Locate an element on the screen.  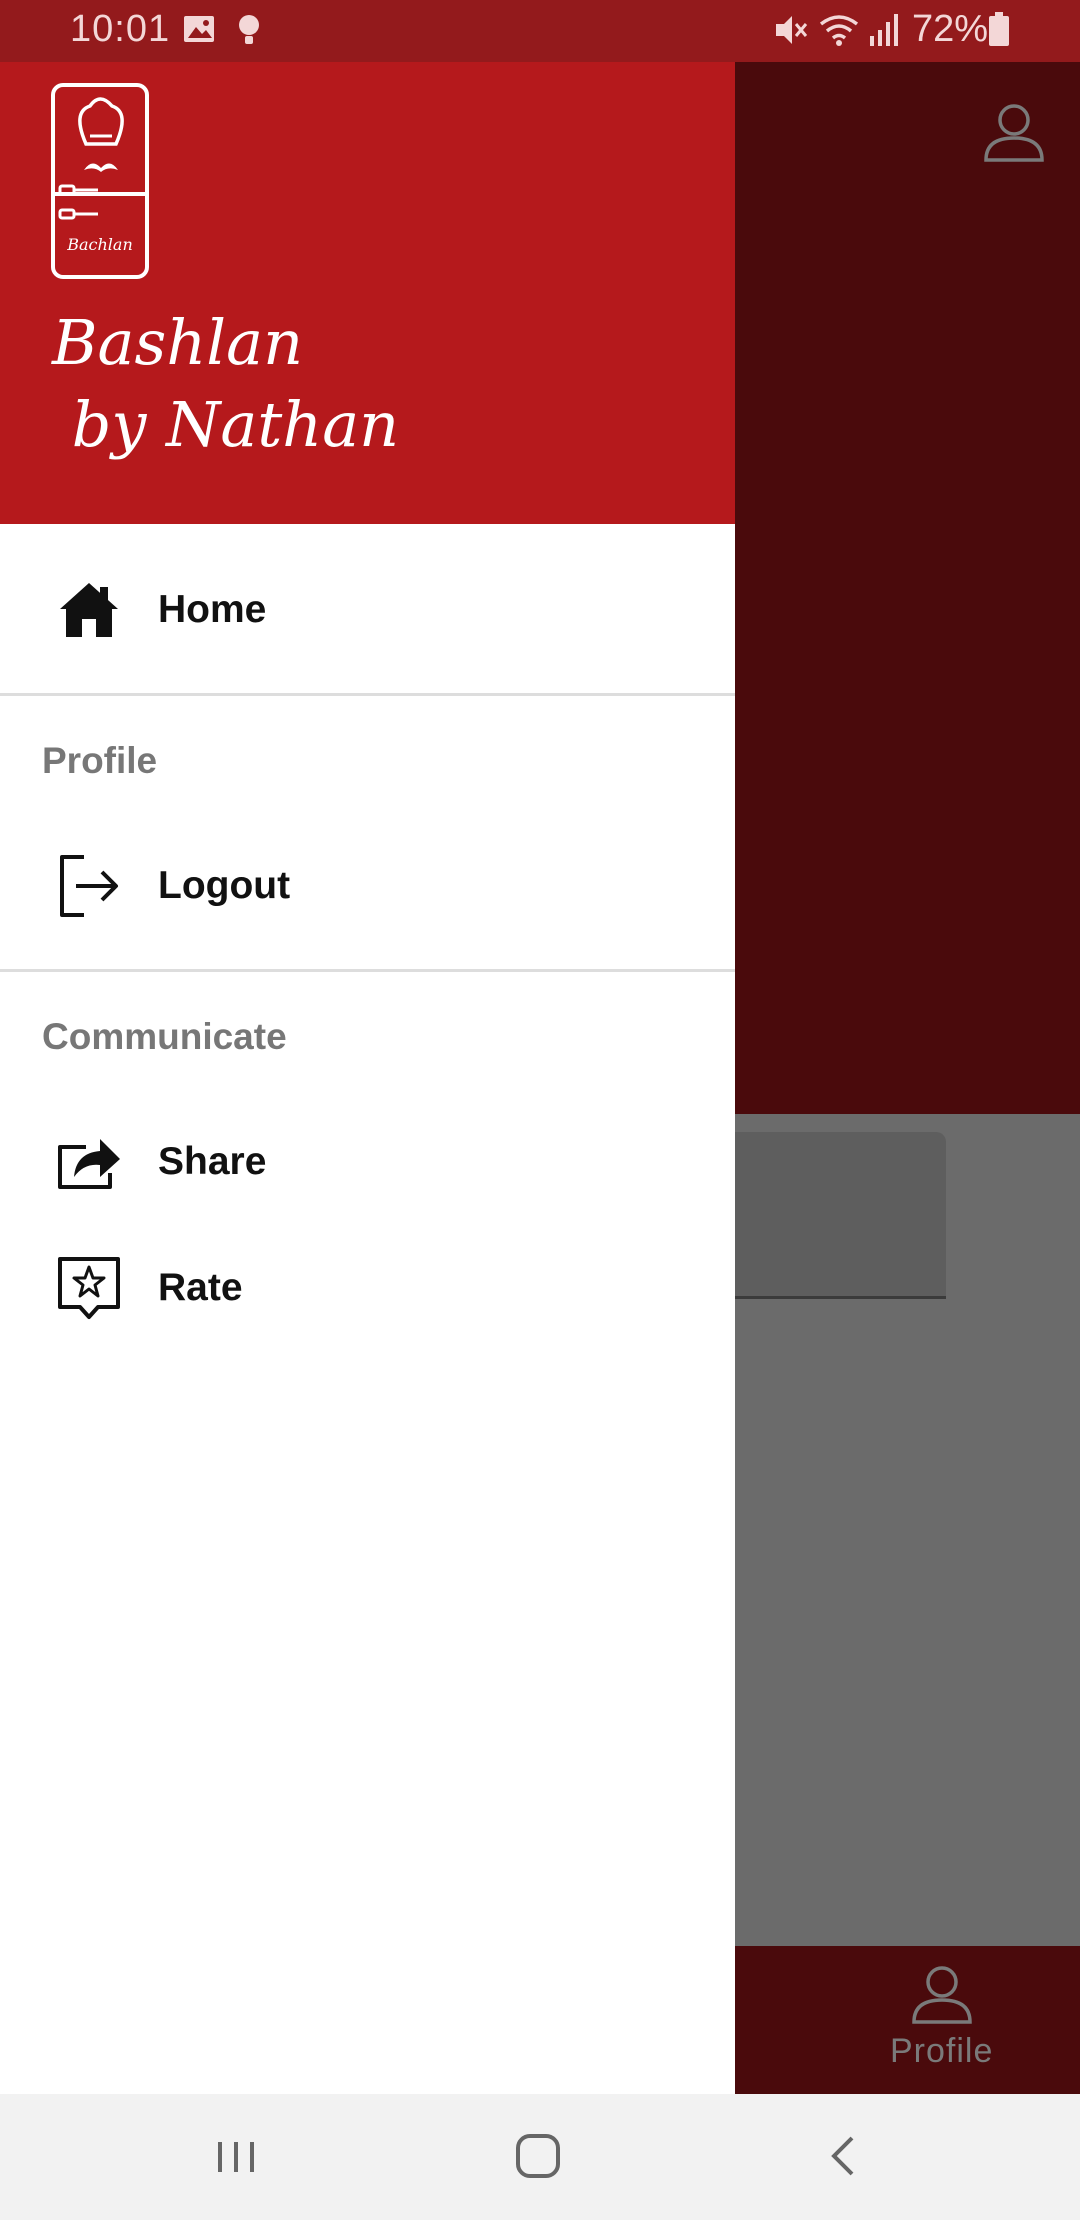
drawer-item-label: Home is located at coordinates (212, 609).